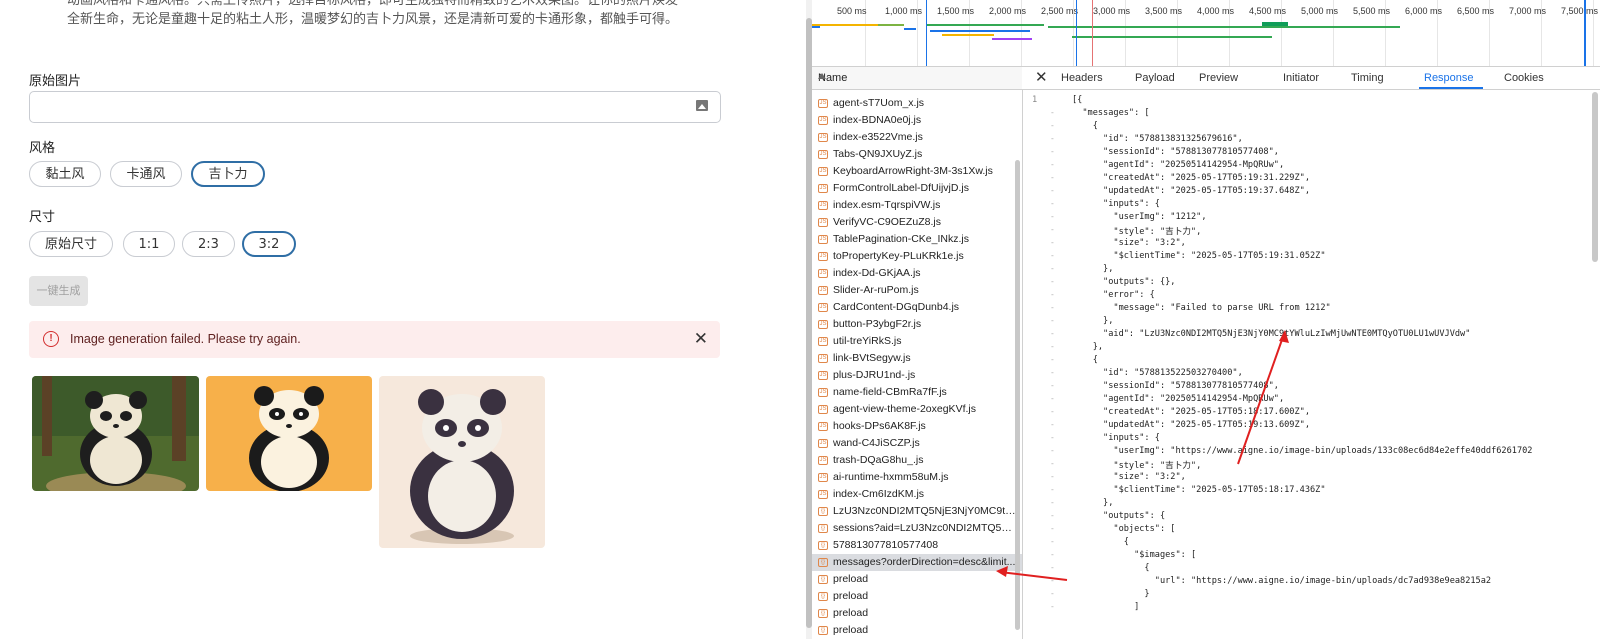 This screenshot has width=1600, height=639. I want to click on request-row: JS index-e3522Vme.js, so click(917, 137).